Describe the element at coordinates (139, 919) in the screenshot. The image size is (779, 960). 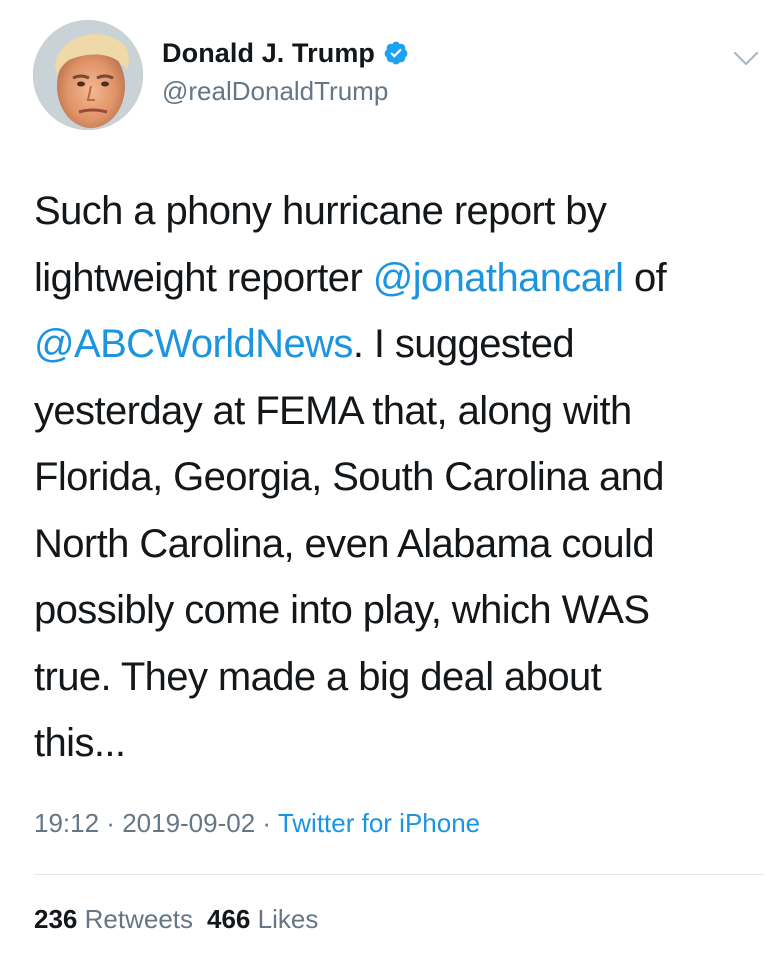
I see `retweets-label: Retweets` at that location.